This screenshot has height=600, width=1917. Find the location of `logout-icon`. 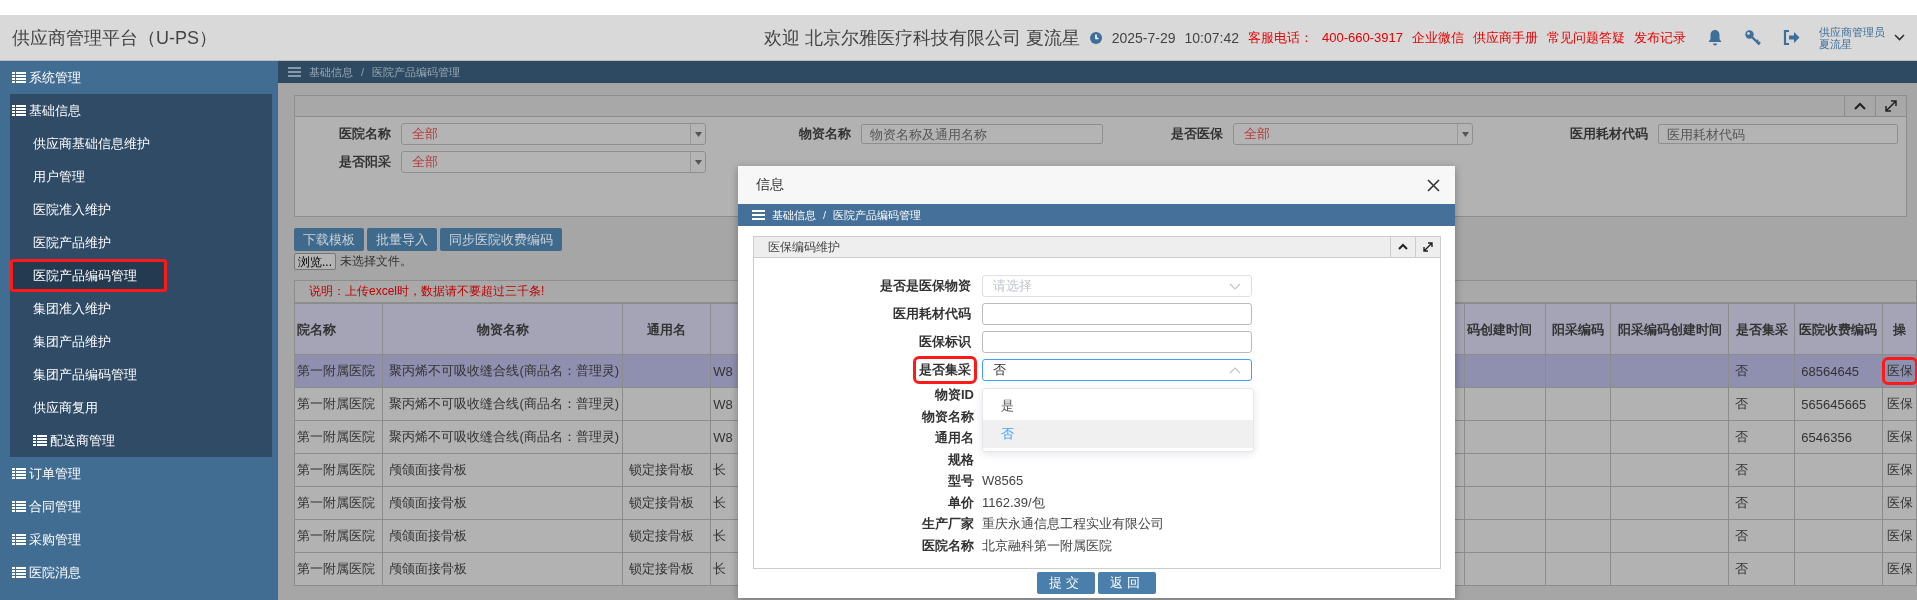

logout-icon is located at coordinates (1791, 37).